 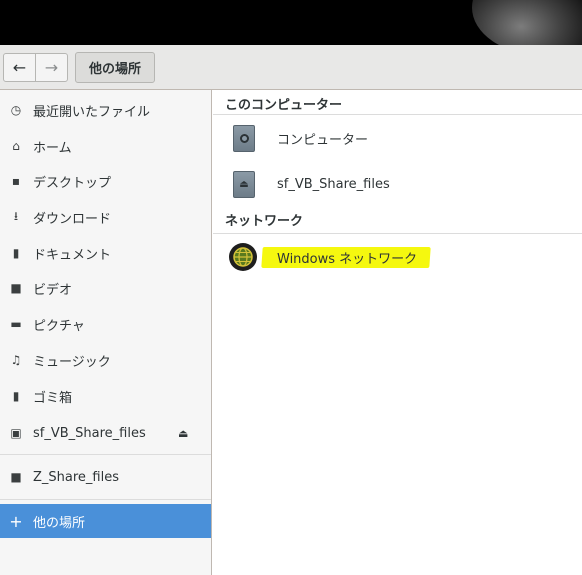 What do you see at coordinates (397, 184) in the screenshot?
I see `location-row-sf-vb-share-files: ⏏ sf_VB_Share_files` at bounding box center [397, 184].